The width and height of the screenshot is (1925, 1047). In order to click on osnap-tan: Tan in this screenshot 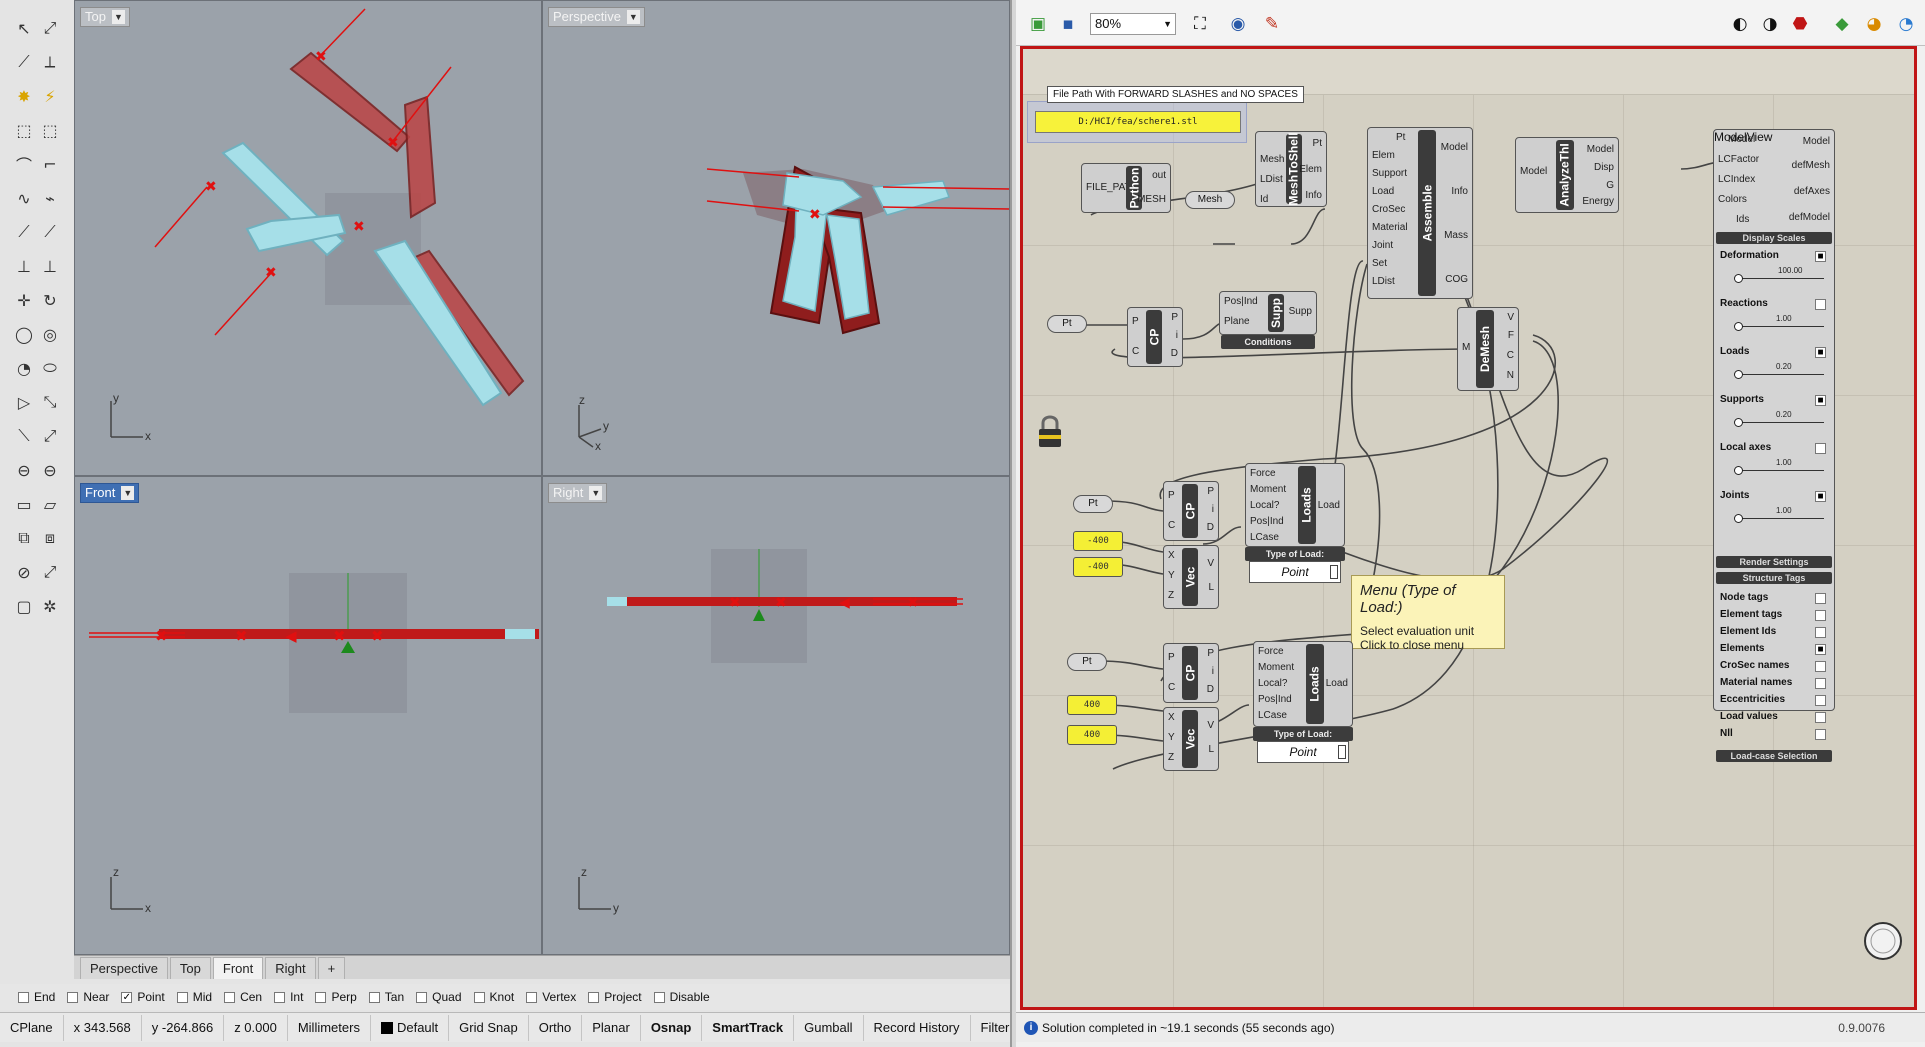, I will do `click(386, 997)`.